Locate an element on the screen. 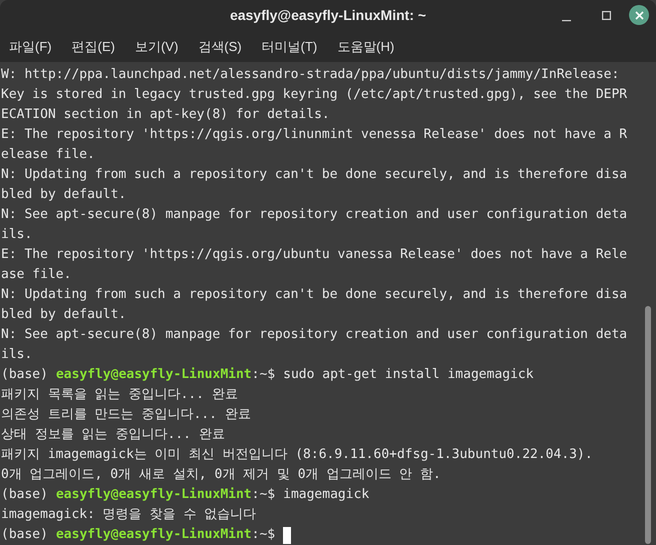  minimize-icon is located at coordinates (566, 21).